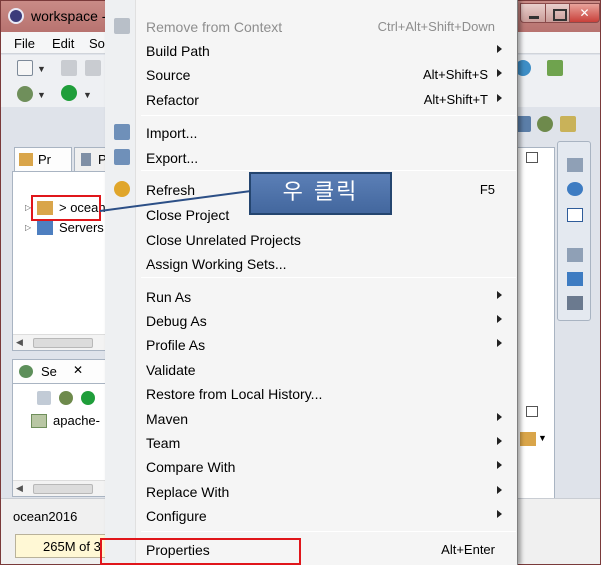 The height and width of the screenshot is (565, 601). I want to click on menu-item-shortcut: Alt+Shift+S, so click(455, 74).